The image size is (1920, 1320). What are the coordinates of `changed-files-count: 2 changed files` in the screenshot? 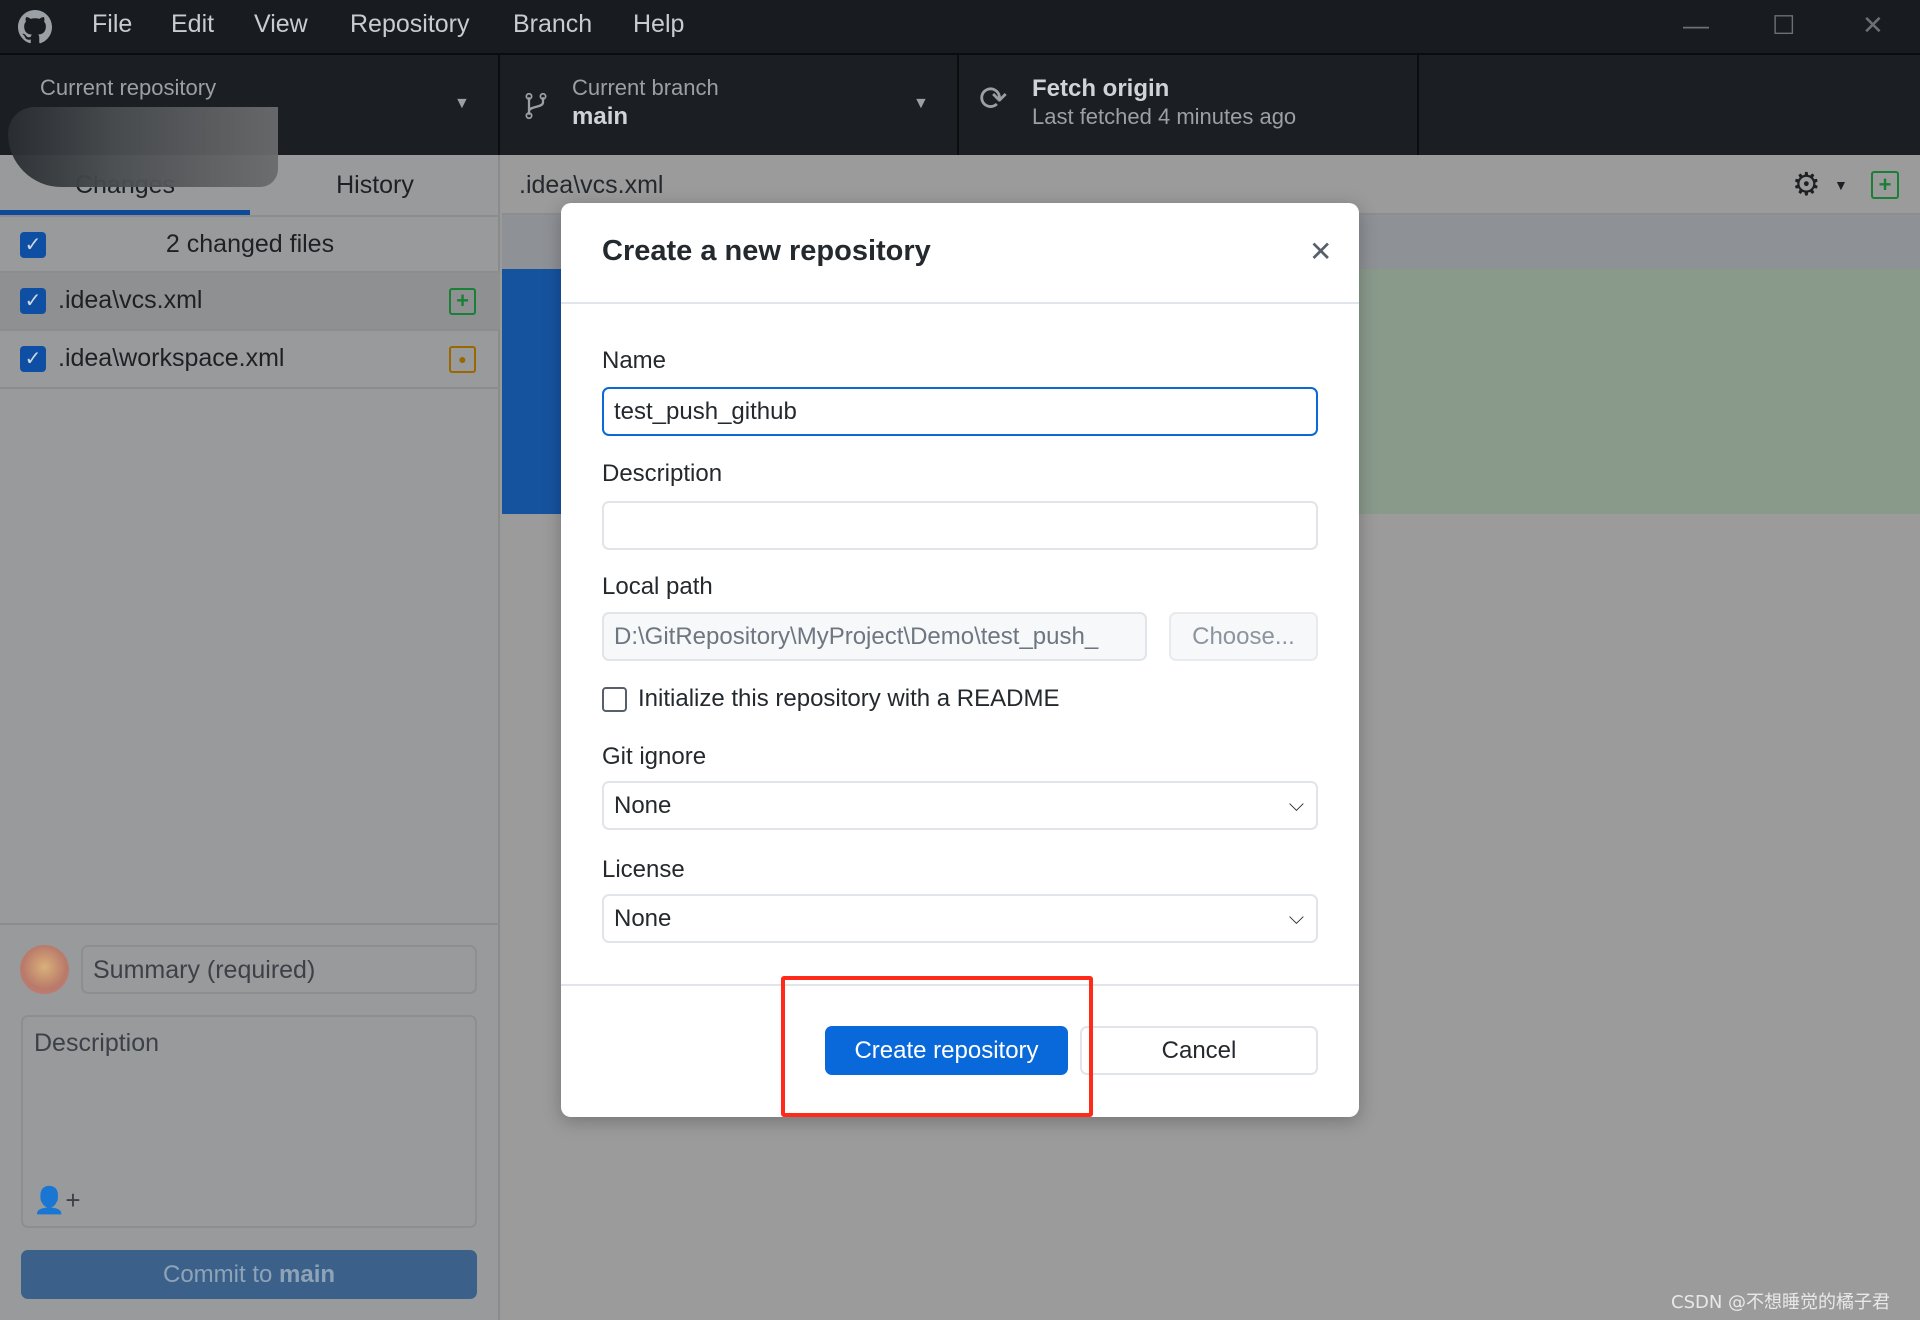 It's located at (250, 244).